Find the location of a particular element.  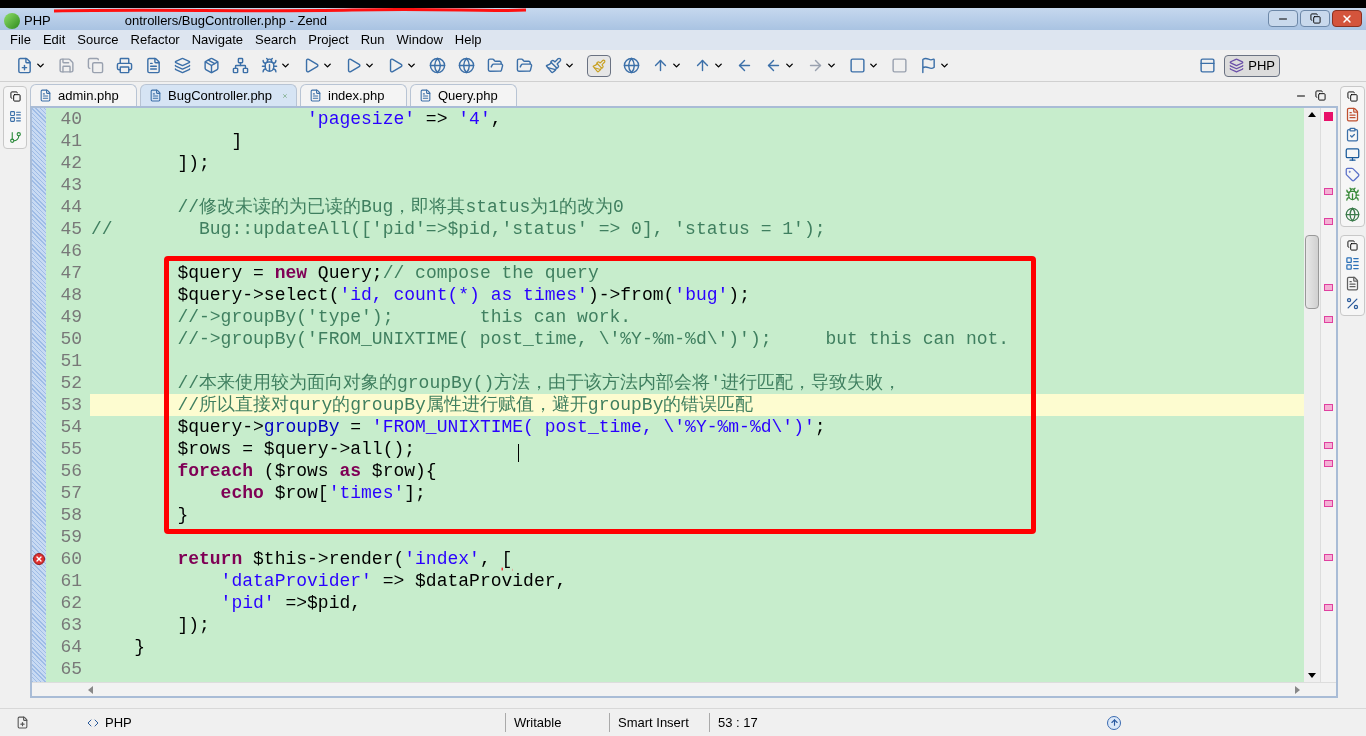

scroll-right-icon is located at coordinates (1297, 689).